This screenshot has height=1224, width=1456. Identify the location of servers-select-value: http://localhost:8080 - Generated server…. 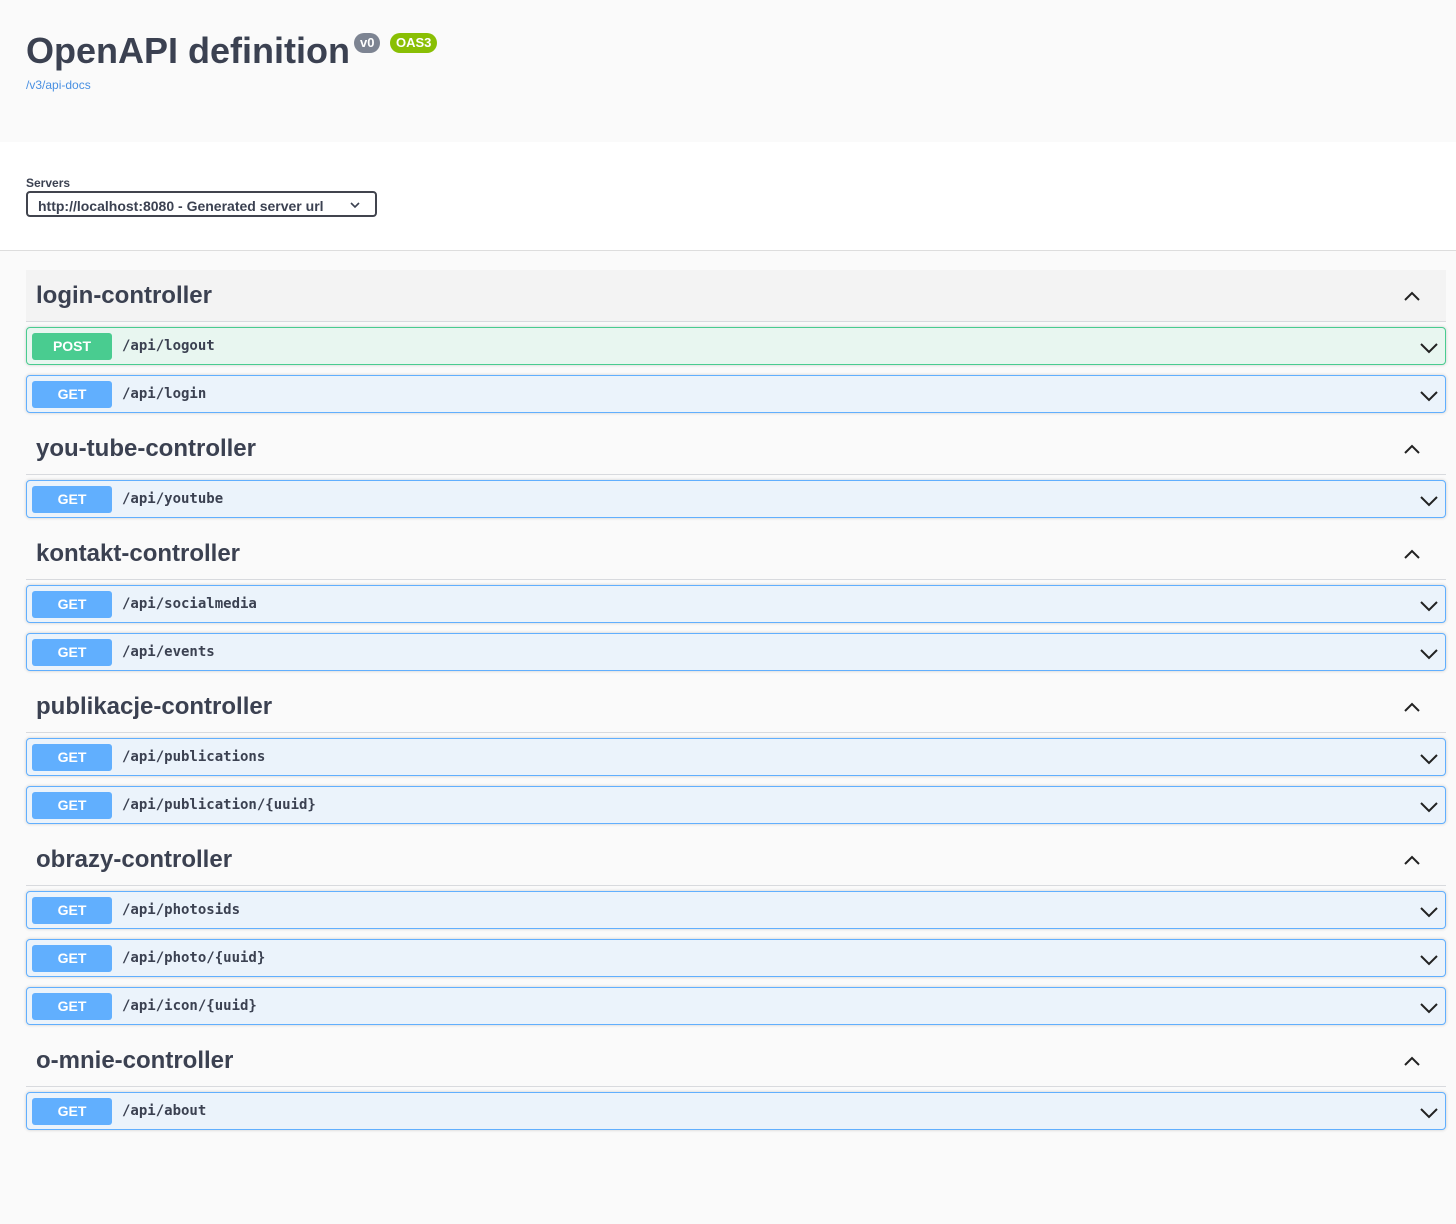
(181, 206).